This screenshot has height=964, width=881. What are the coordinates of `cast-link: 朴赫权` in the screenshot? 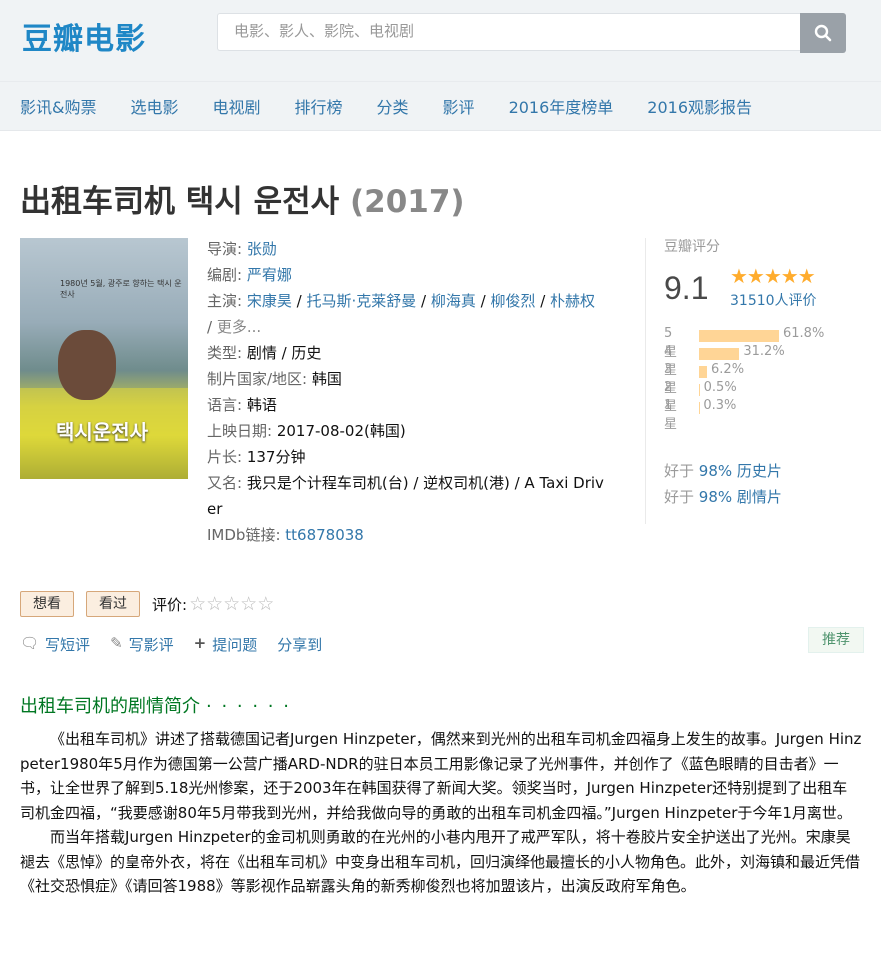 It's located at (572, 301).